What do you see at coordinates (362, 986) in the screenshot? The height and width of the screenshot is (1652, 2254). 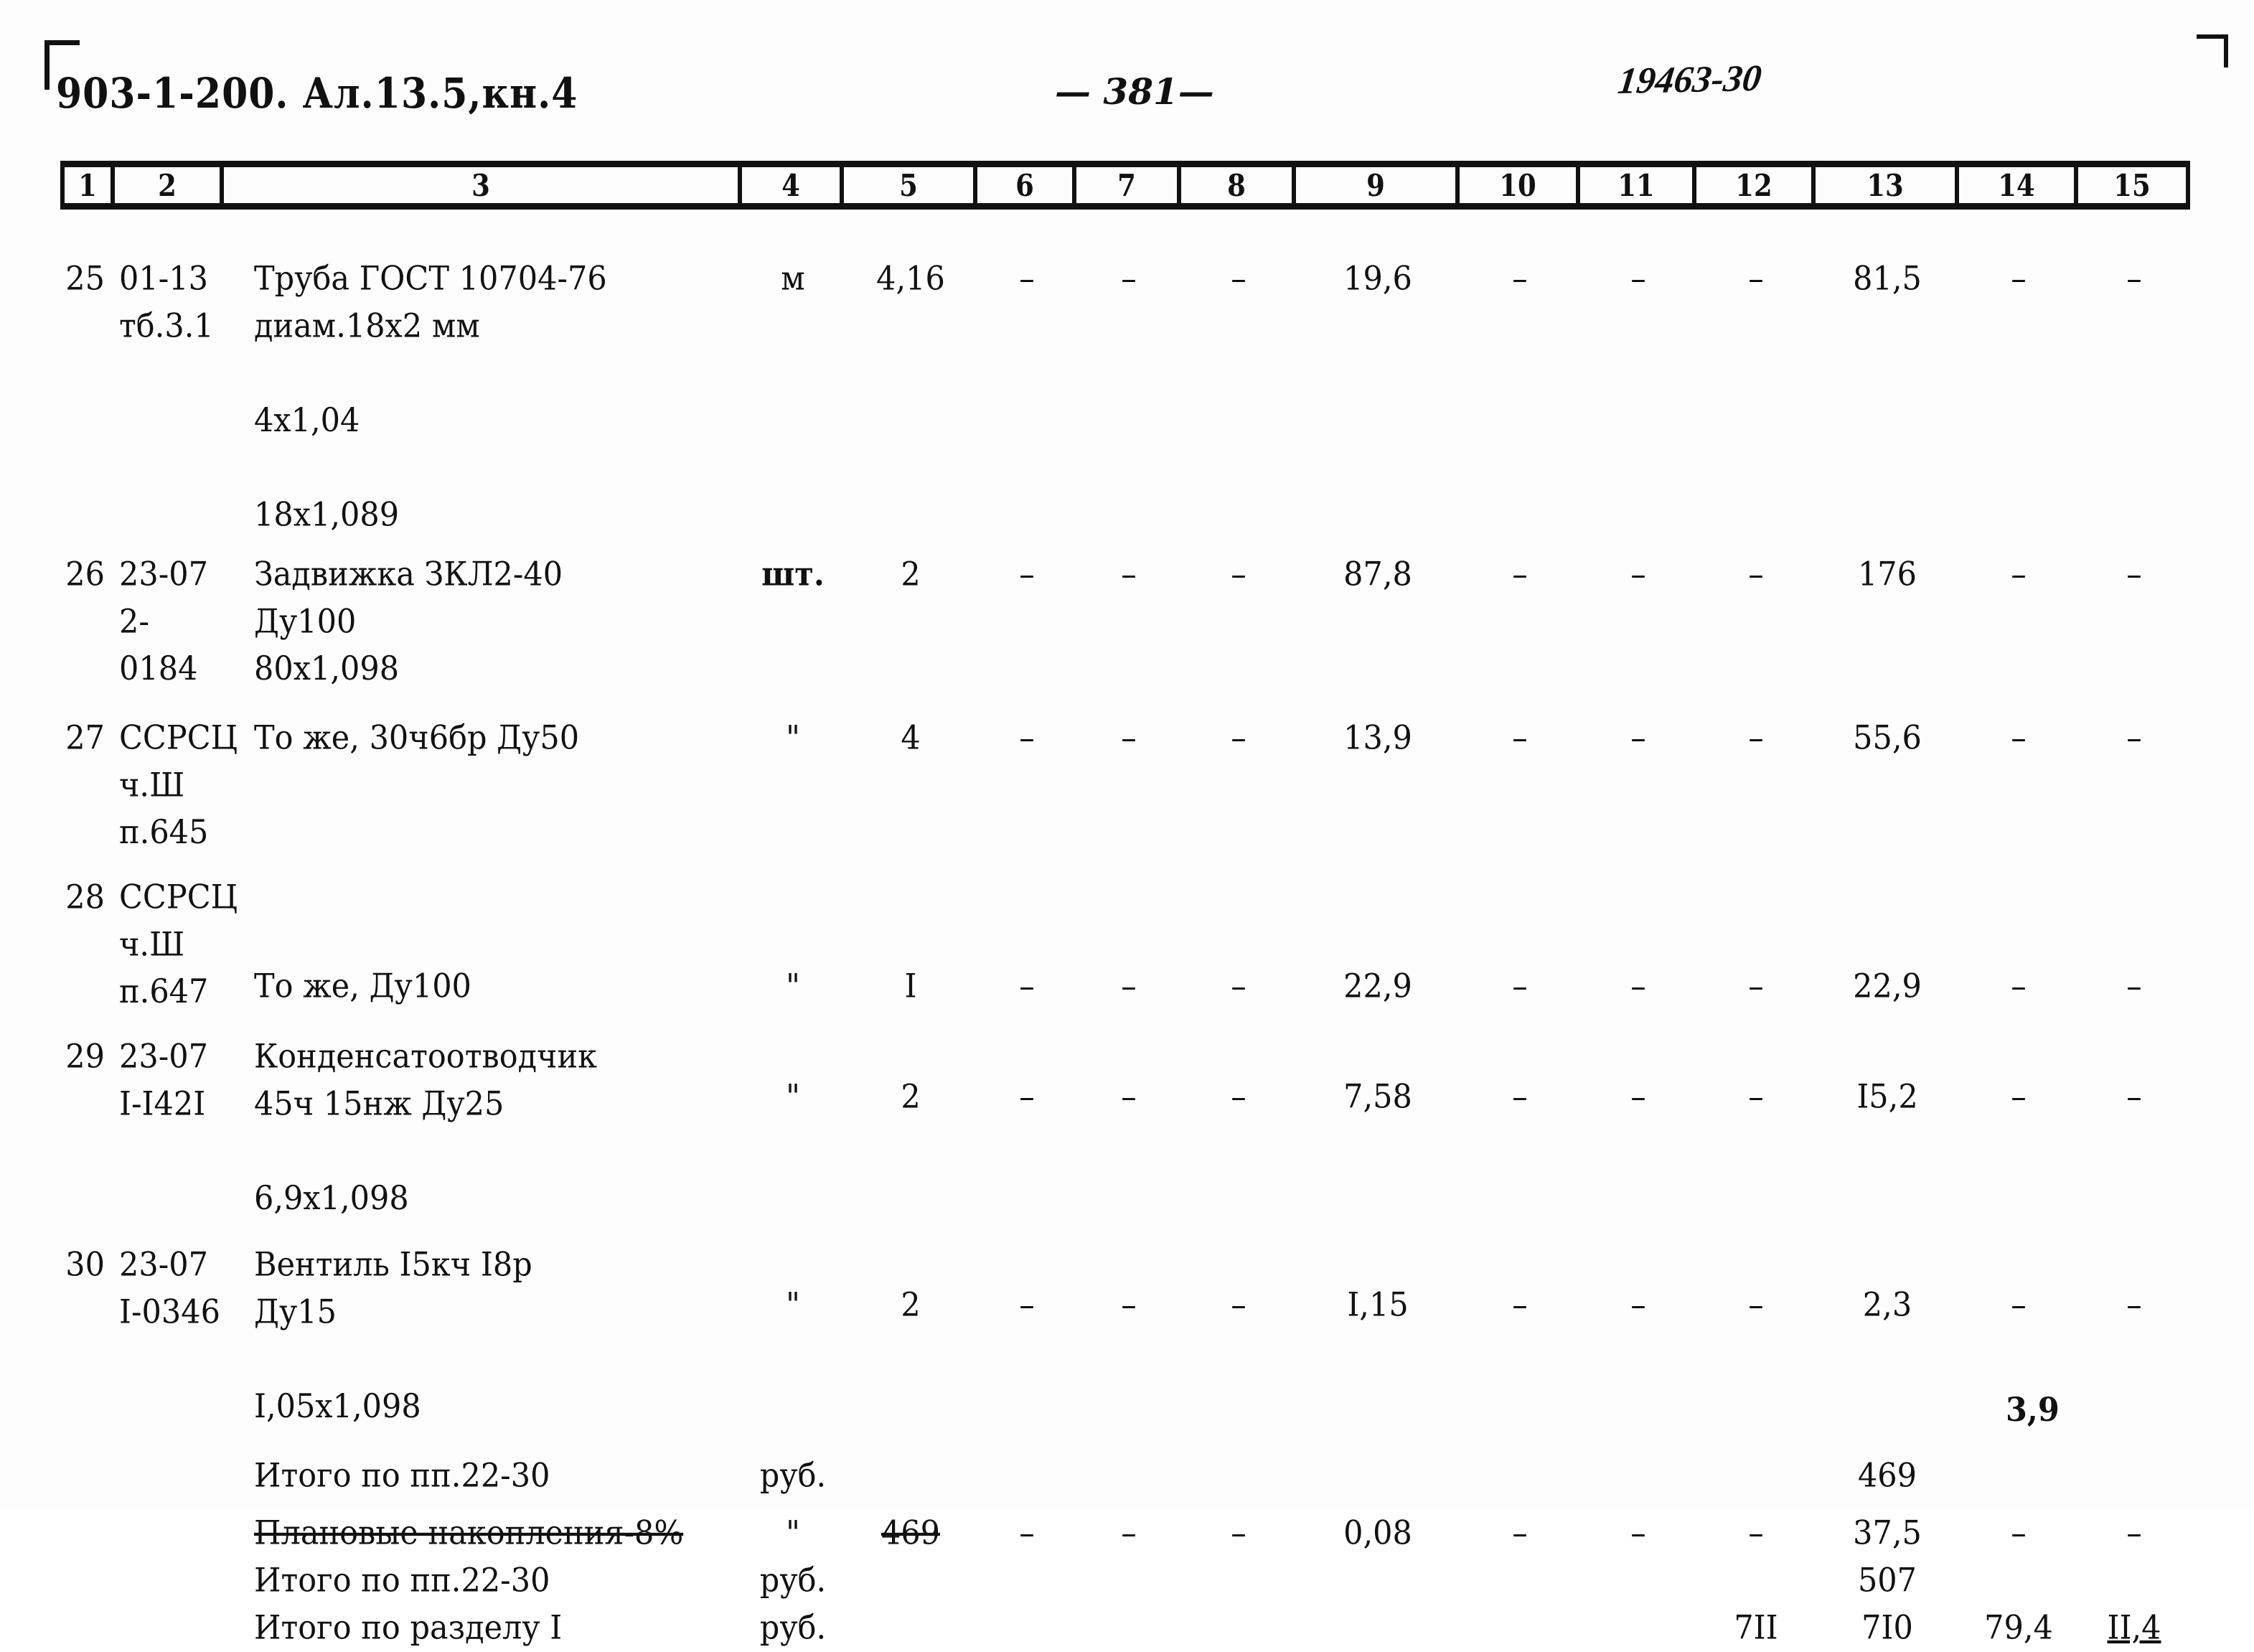 I see `row-description: То же, Ду100` at bounding box center [362, 986].